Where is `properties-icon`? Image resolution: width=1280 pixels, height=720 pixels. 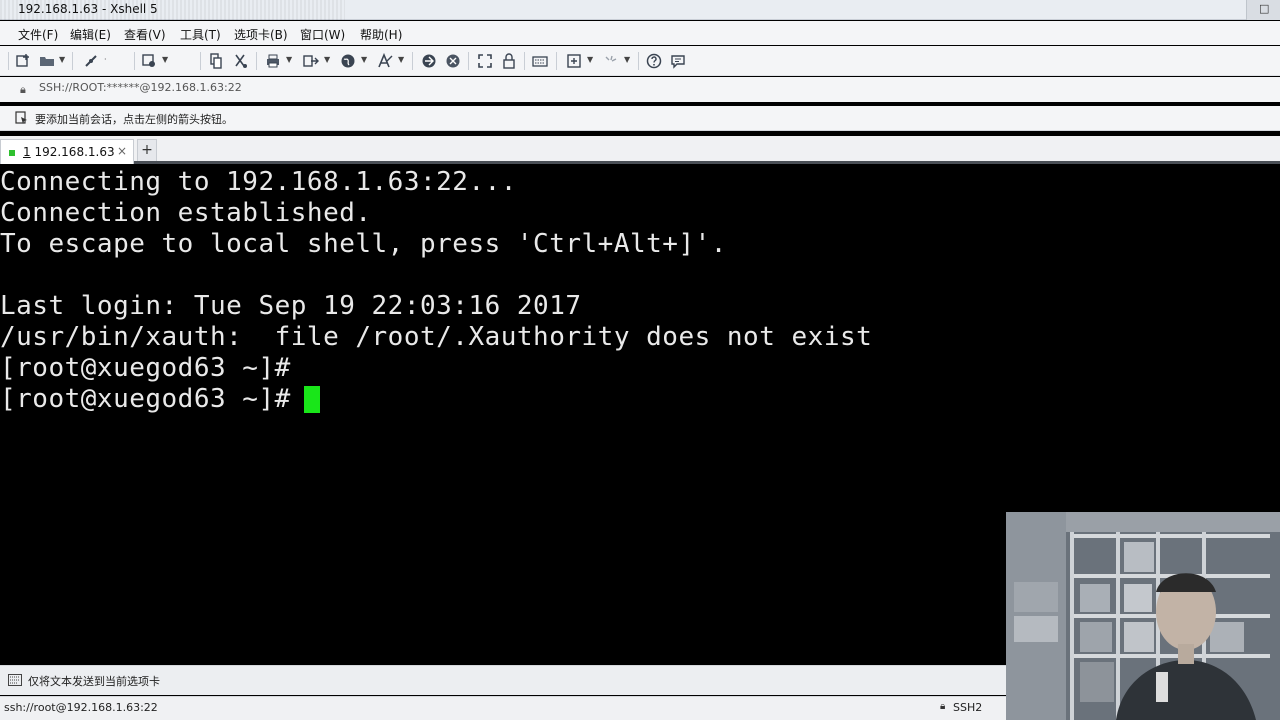 properties-icon is located at coordinates (149, 61).